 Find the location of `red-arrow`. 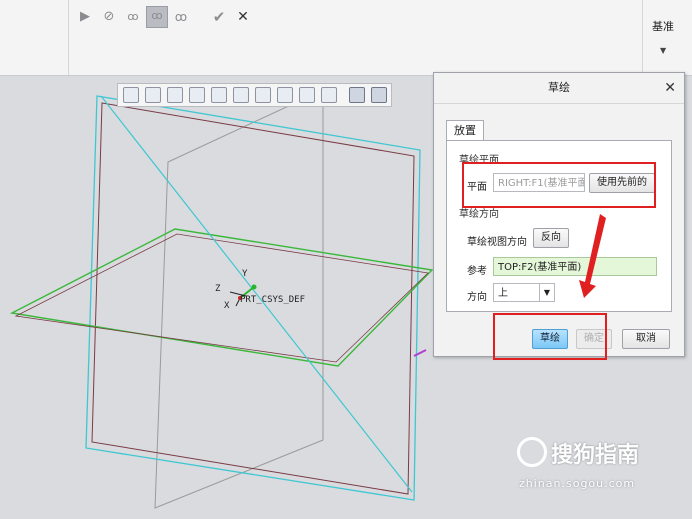

red-arrow is located at coordinates (592, 256).